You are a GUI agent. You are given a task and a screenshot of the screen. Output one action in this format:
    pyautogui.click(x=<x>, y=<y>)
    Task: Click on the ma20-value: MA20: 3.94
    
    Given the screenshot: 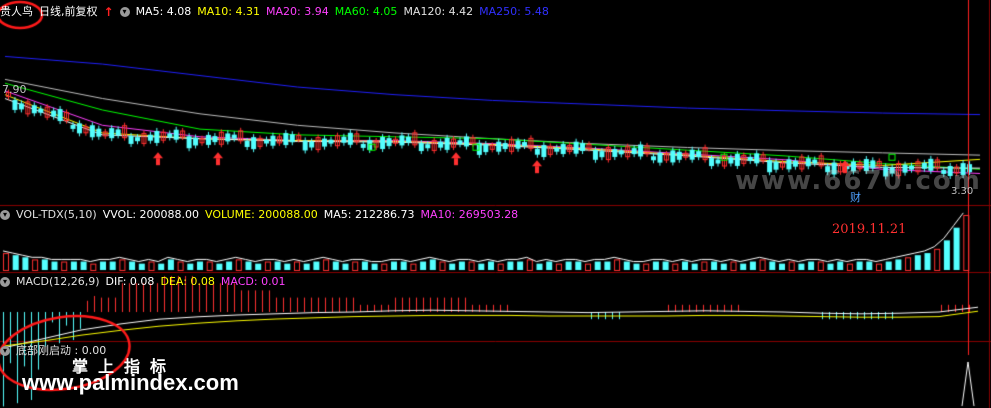 What is the action you would take?
    pyautogui.click(x=297, y=11)
    